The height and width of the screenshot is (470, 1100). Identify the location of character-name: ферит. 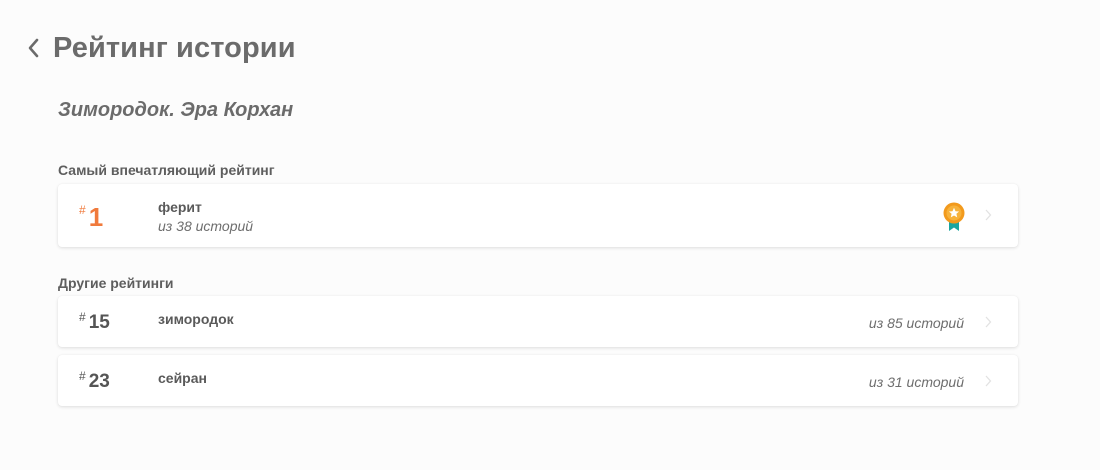
(180, 207).